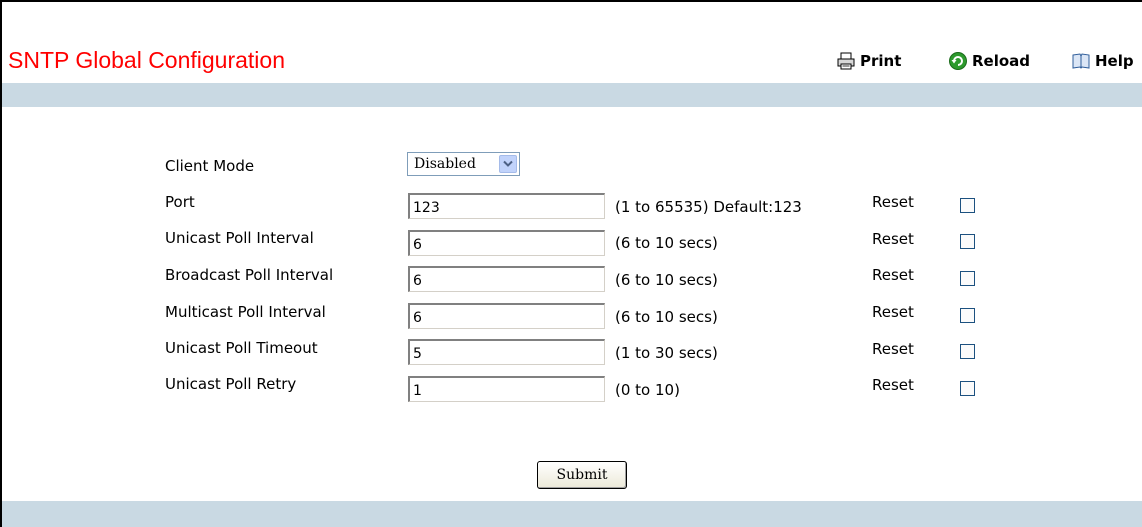 The width and height of the screenshot is (1142, 527). Describe the element at coordinates (241, 348) in the screenshot. I see `unicast-poll-timeout-label: Unicast Poll Timeout` at that location.